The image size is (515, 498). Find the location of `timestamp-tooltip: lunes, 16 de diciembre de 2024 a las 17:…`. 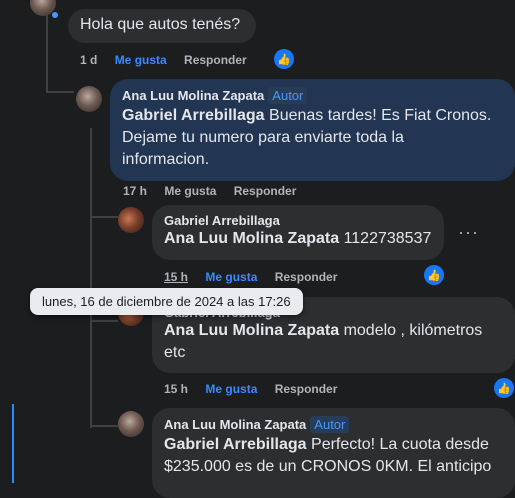

timestamp-tooltip: lunes, 16 de diciembre de 2024 a las 17:… is located at coordinates (166, 301).